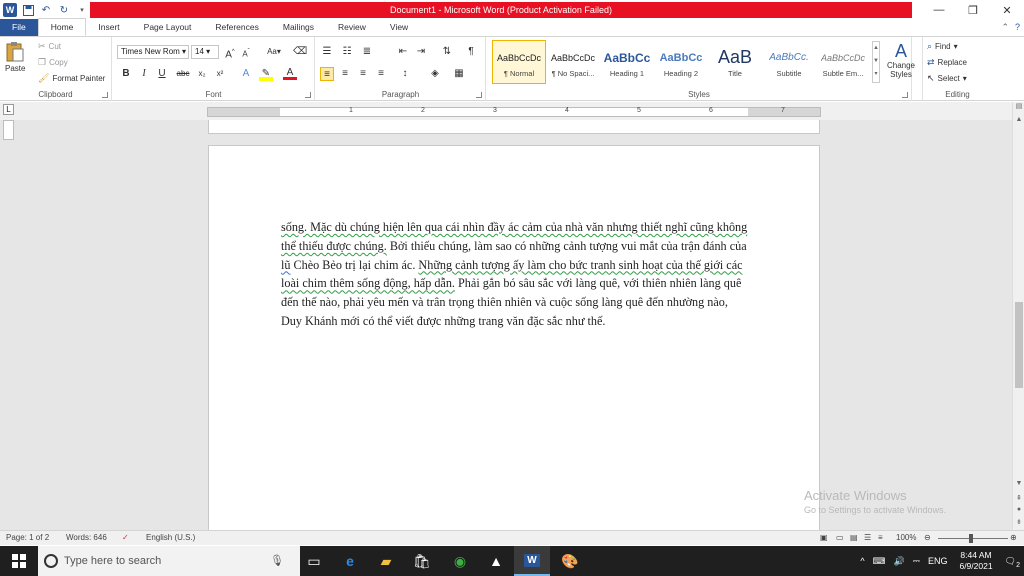  Describe the element at coordinates (1007, 10) in the screenshot. I see `close-icon: ✕` at that location.